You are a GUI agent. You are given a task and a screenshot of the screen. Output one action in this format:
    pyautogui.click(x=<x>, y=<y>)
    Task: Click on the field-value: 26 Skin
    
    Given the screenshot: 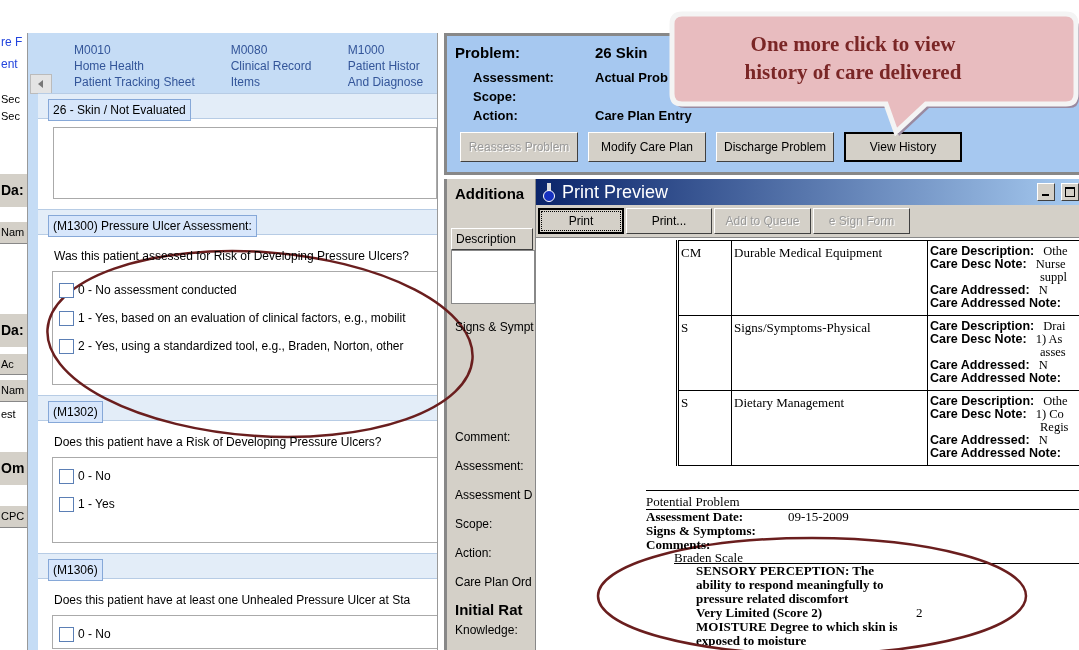 What is the action you would take?
    pyautogui.click(x=621, y=53)
    